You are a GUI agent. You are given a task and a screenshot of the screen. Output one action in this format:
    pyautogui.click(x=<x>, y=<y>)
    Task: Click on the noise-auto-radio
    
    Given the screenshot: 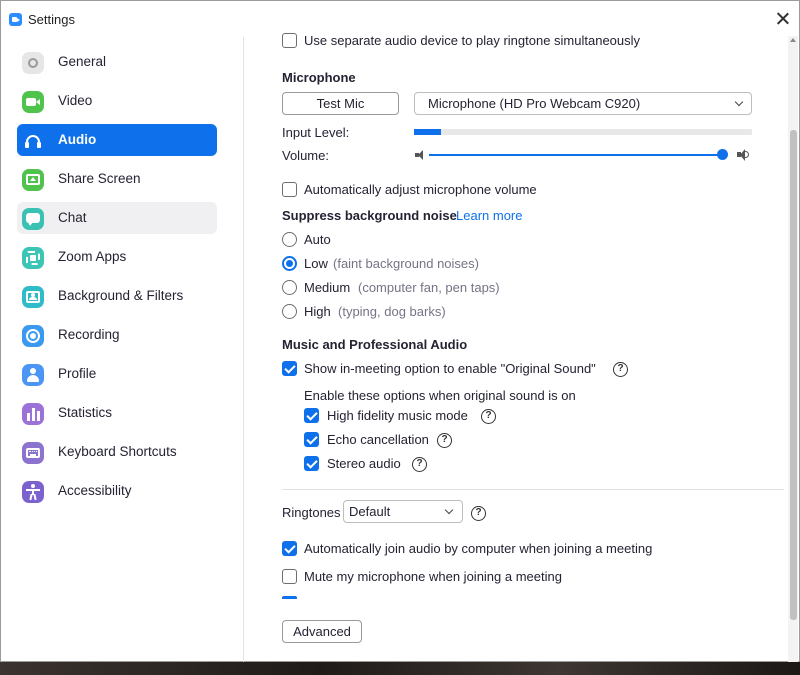 What is the action you would take?
    pyautogui.click(x=289, y=239)
    